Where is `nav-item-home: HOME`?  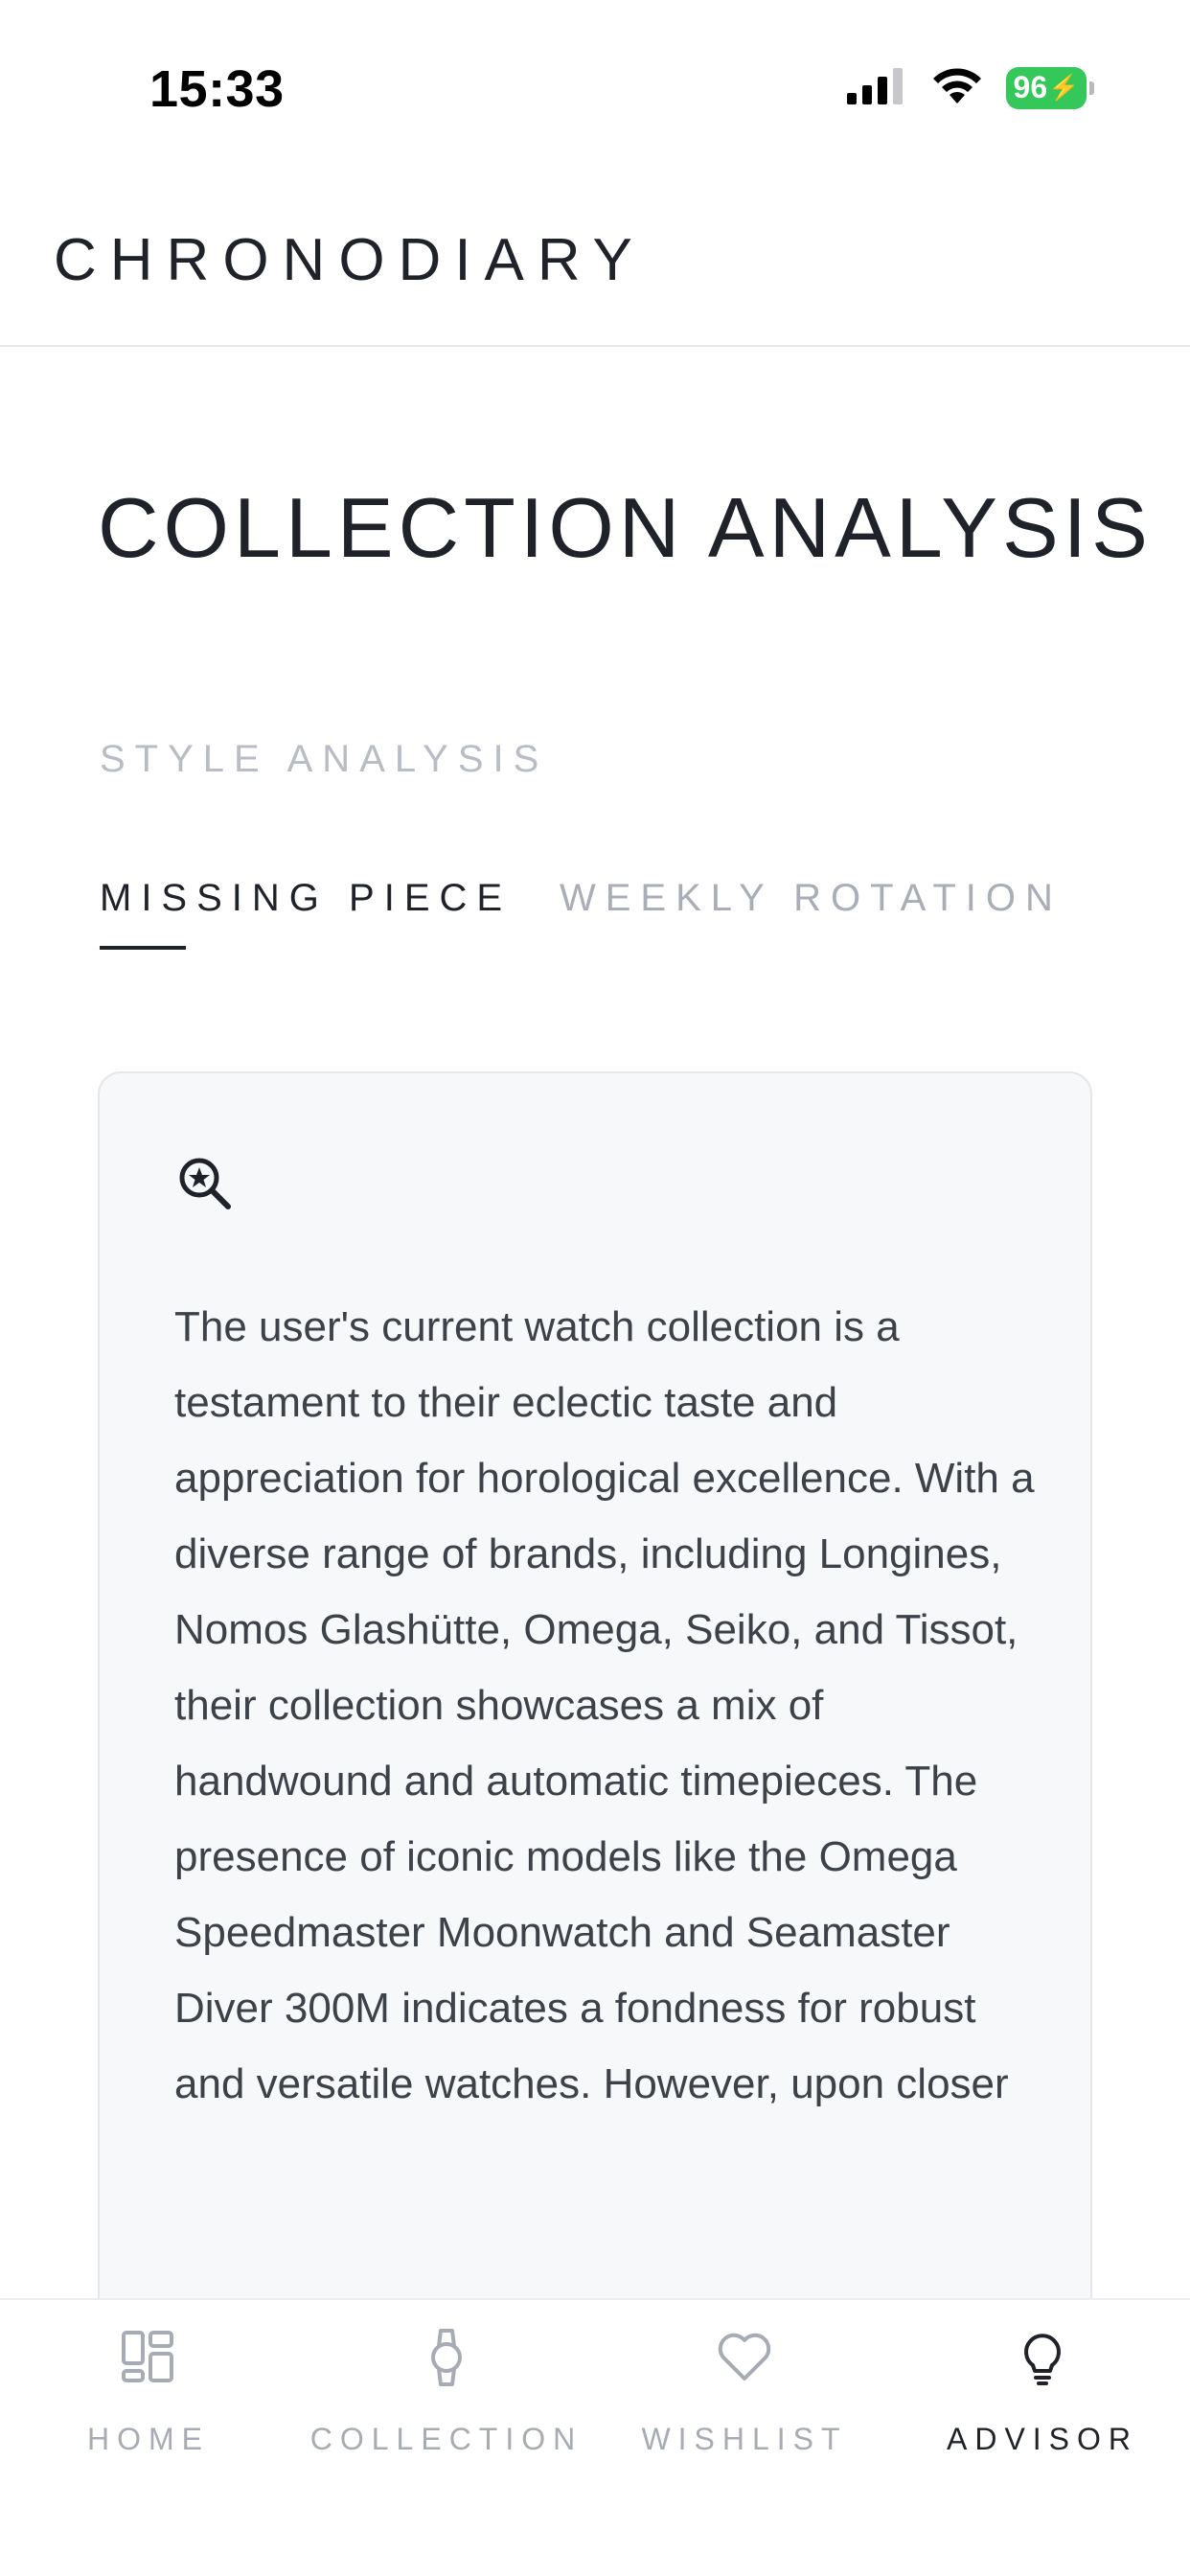 nav-item-home: HOME is located at coordinates (148, 2403).